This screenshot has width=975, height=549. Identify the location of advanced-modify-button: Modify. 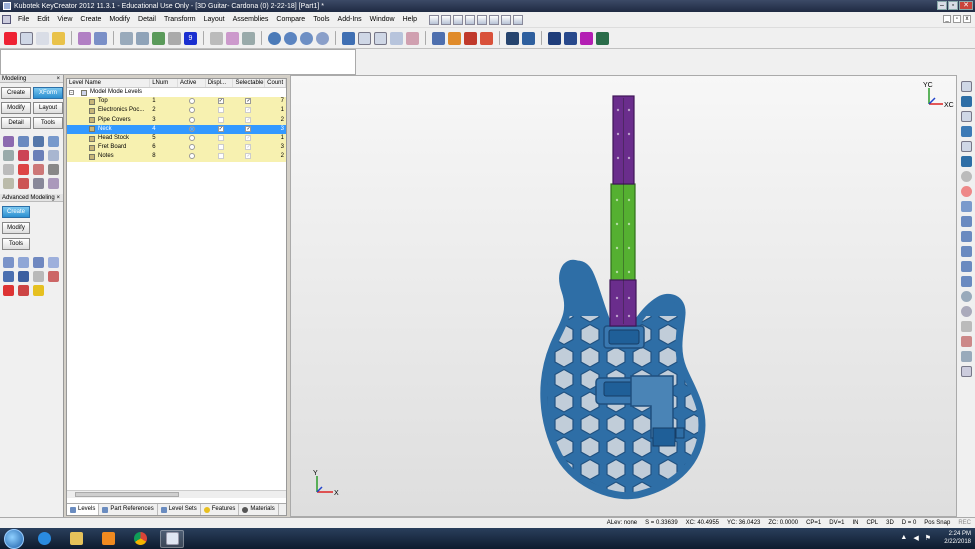
(16, 228).